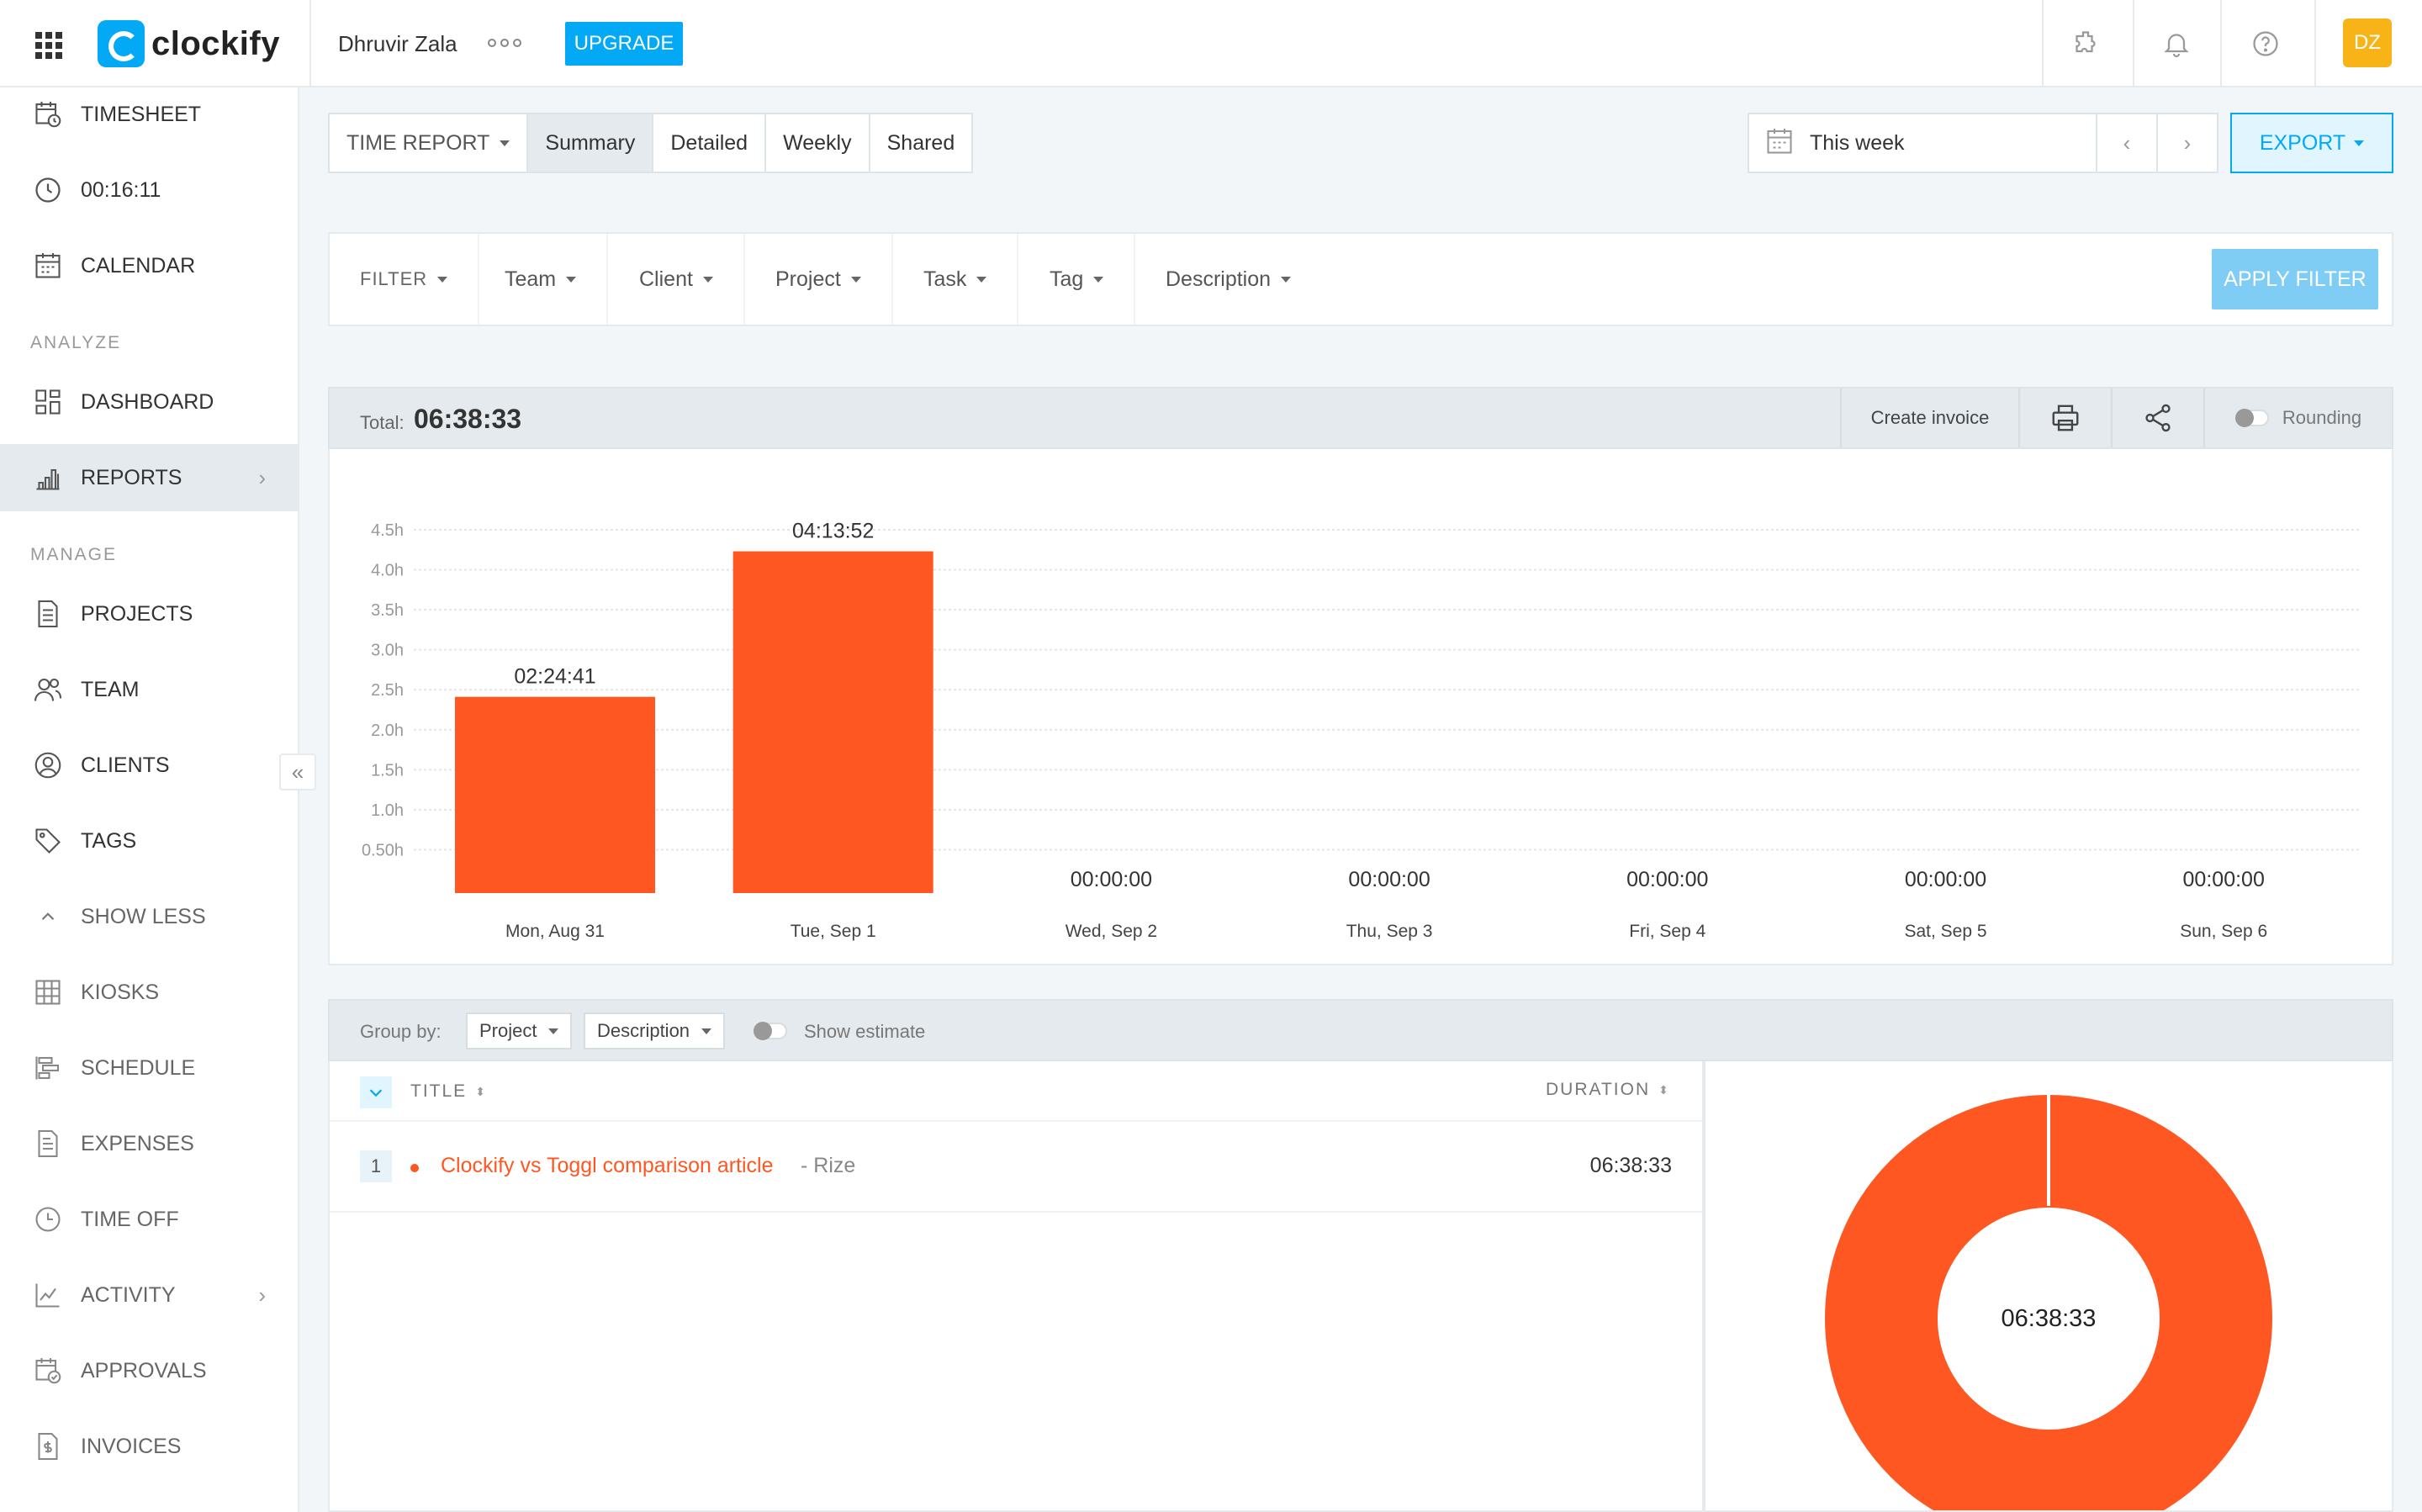 Image resolution: width=2422 pixels, height=1512 pixels. Describe the element at coordinates (2157, 418) in the screenshot. I see `share-icon` at that location.